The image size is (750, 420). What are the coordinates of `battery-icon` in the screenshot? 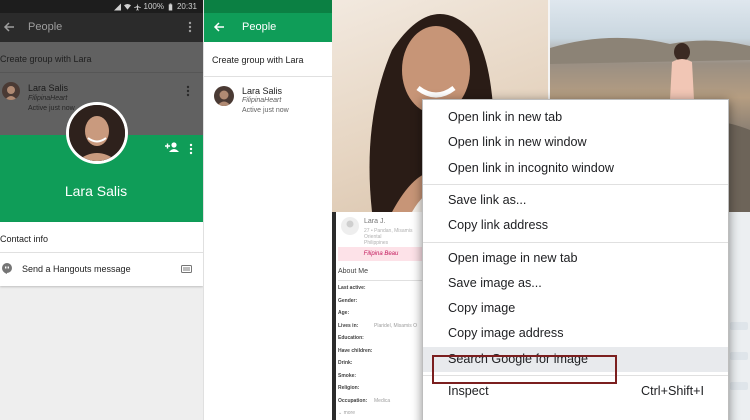 It's located at (170, 6).